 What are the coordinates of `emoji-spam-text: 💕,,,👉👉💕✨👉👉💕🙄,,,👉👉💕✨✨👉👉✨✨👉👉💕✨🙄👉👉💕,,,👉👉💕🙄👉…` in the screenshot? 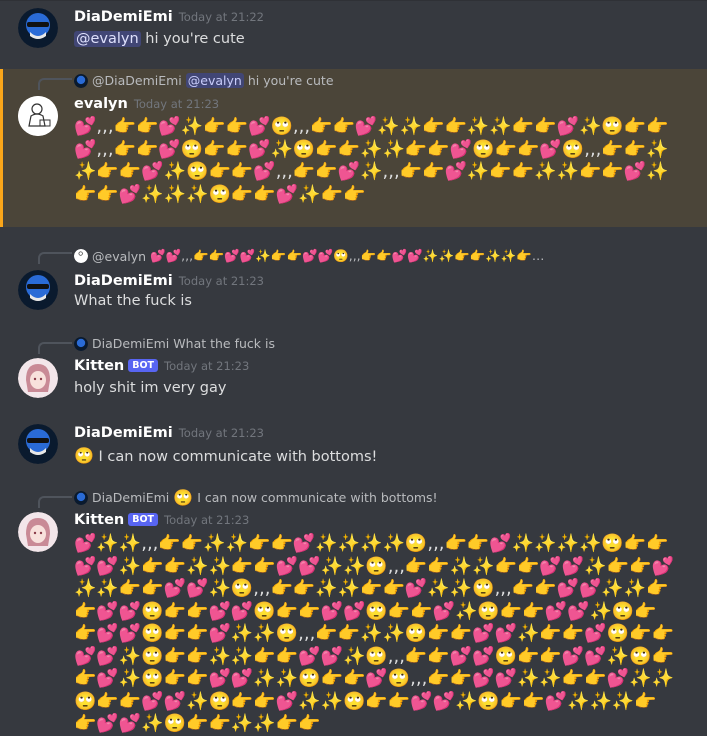 It's located at (371, 160).